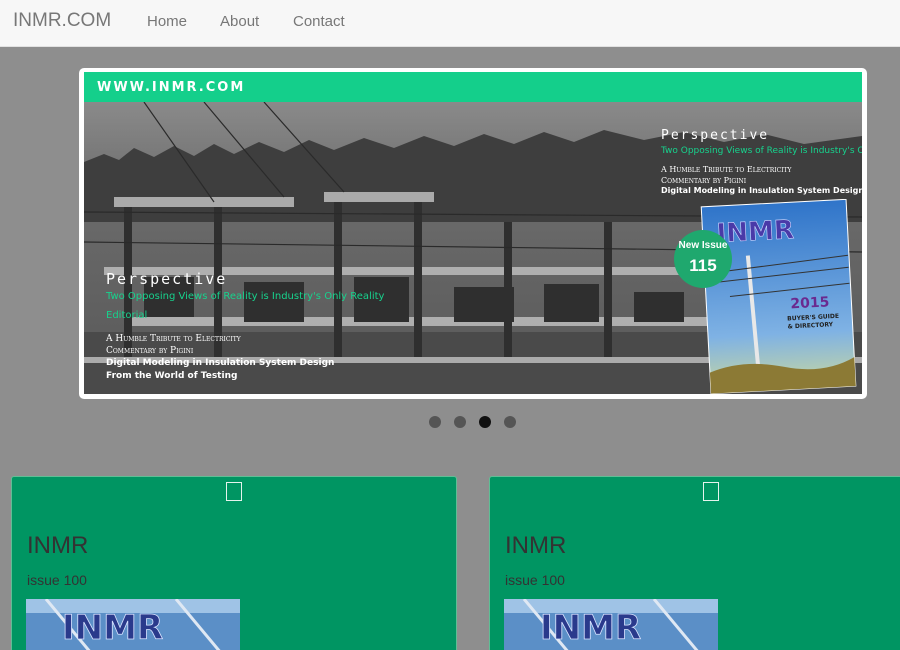  What do you see at coordinates (810, 303) in the screenshot?
I see `cover-year: 2015` at bounding box center [810, 303].